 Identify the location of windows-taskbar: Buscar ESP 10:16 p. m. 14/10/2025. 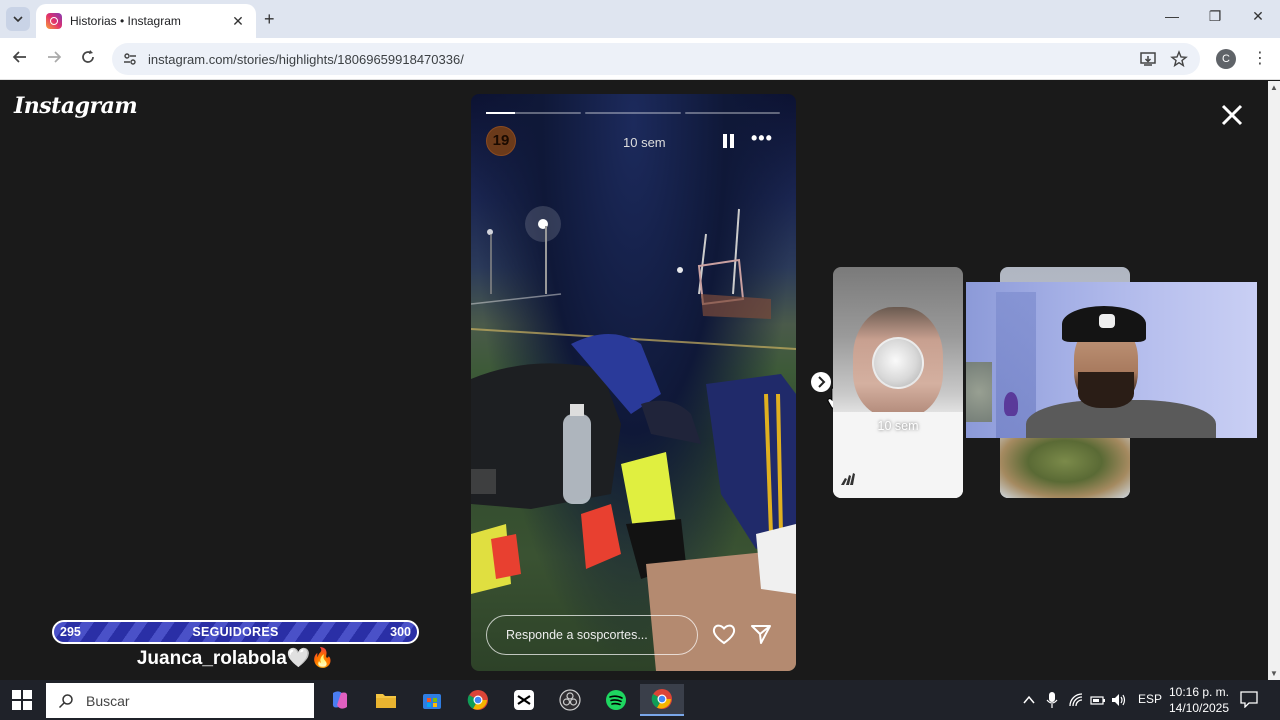
(640, 700).